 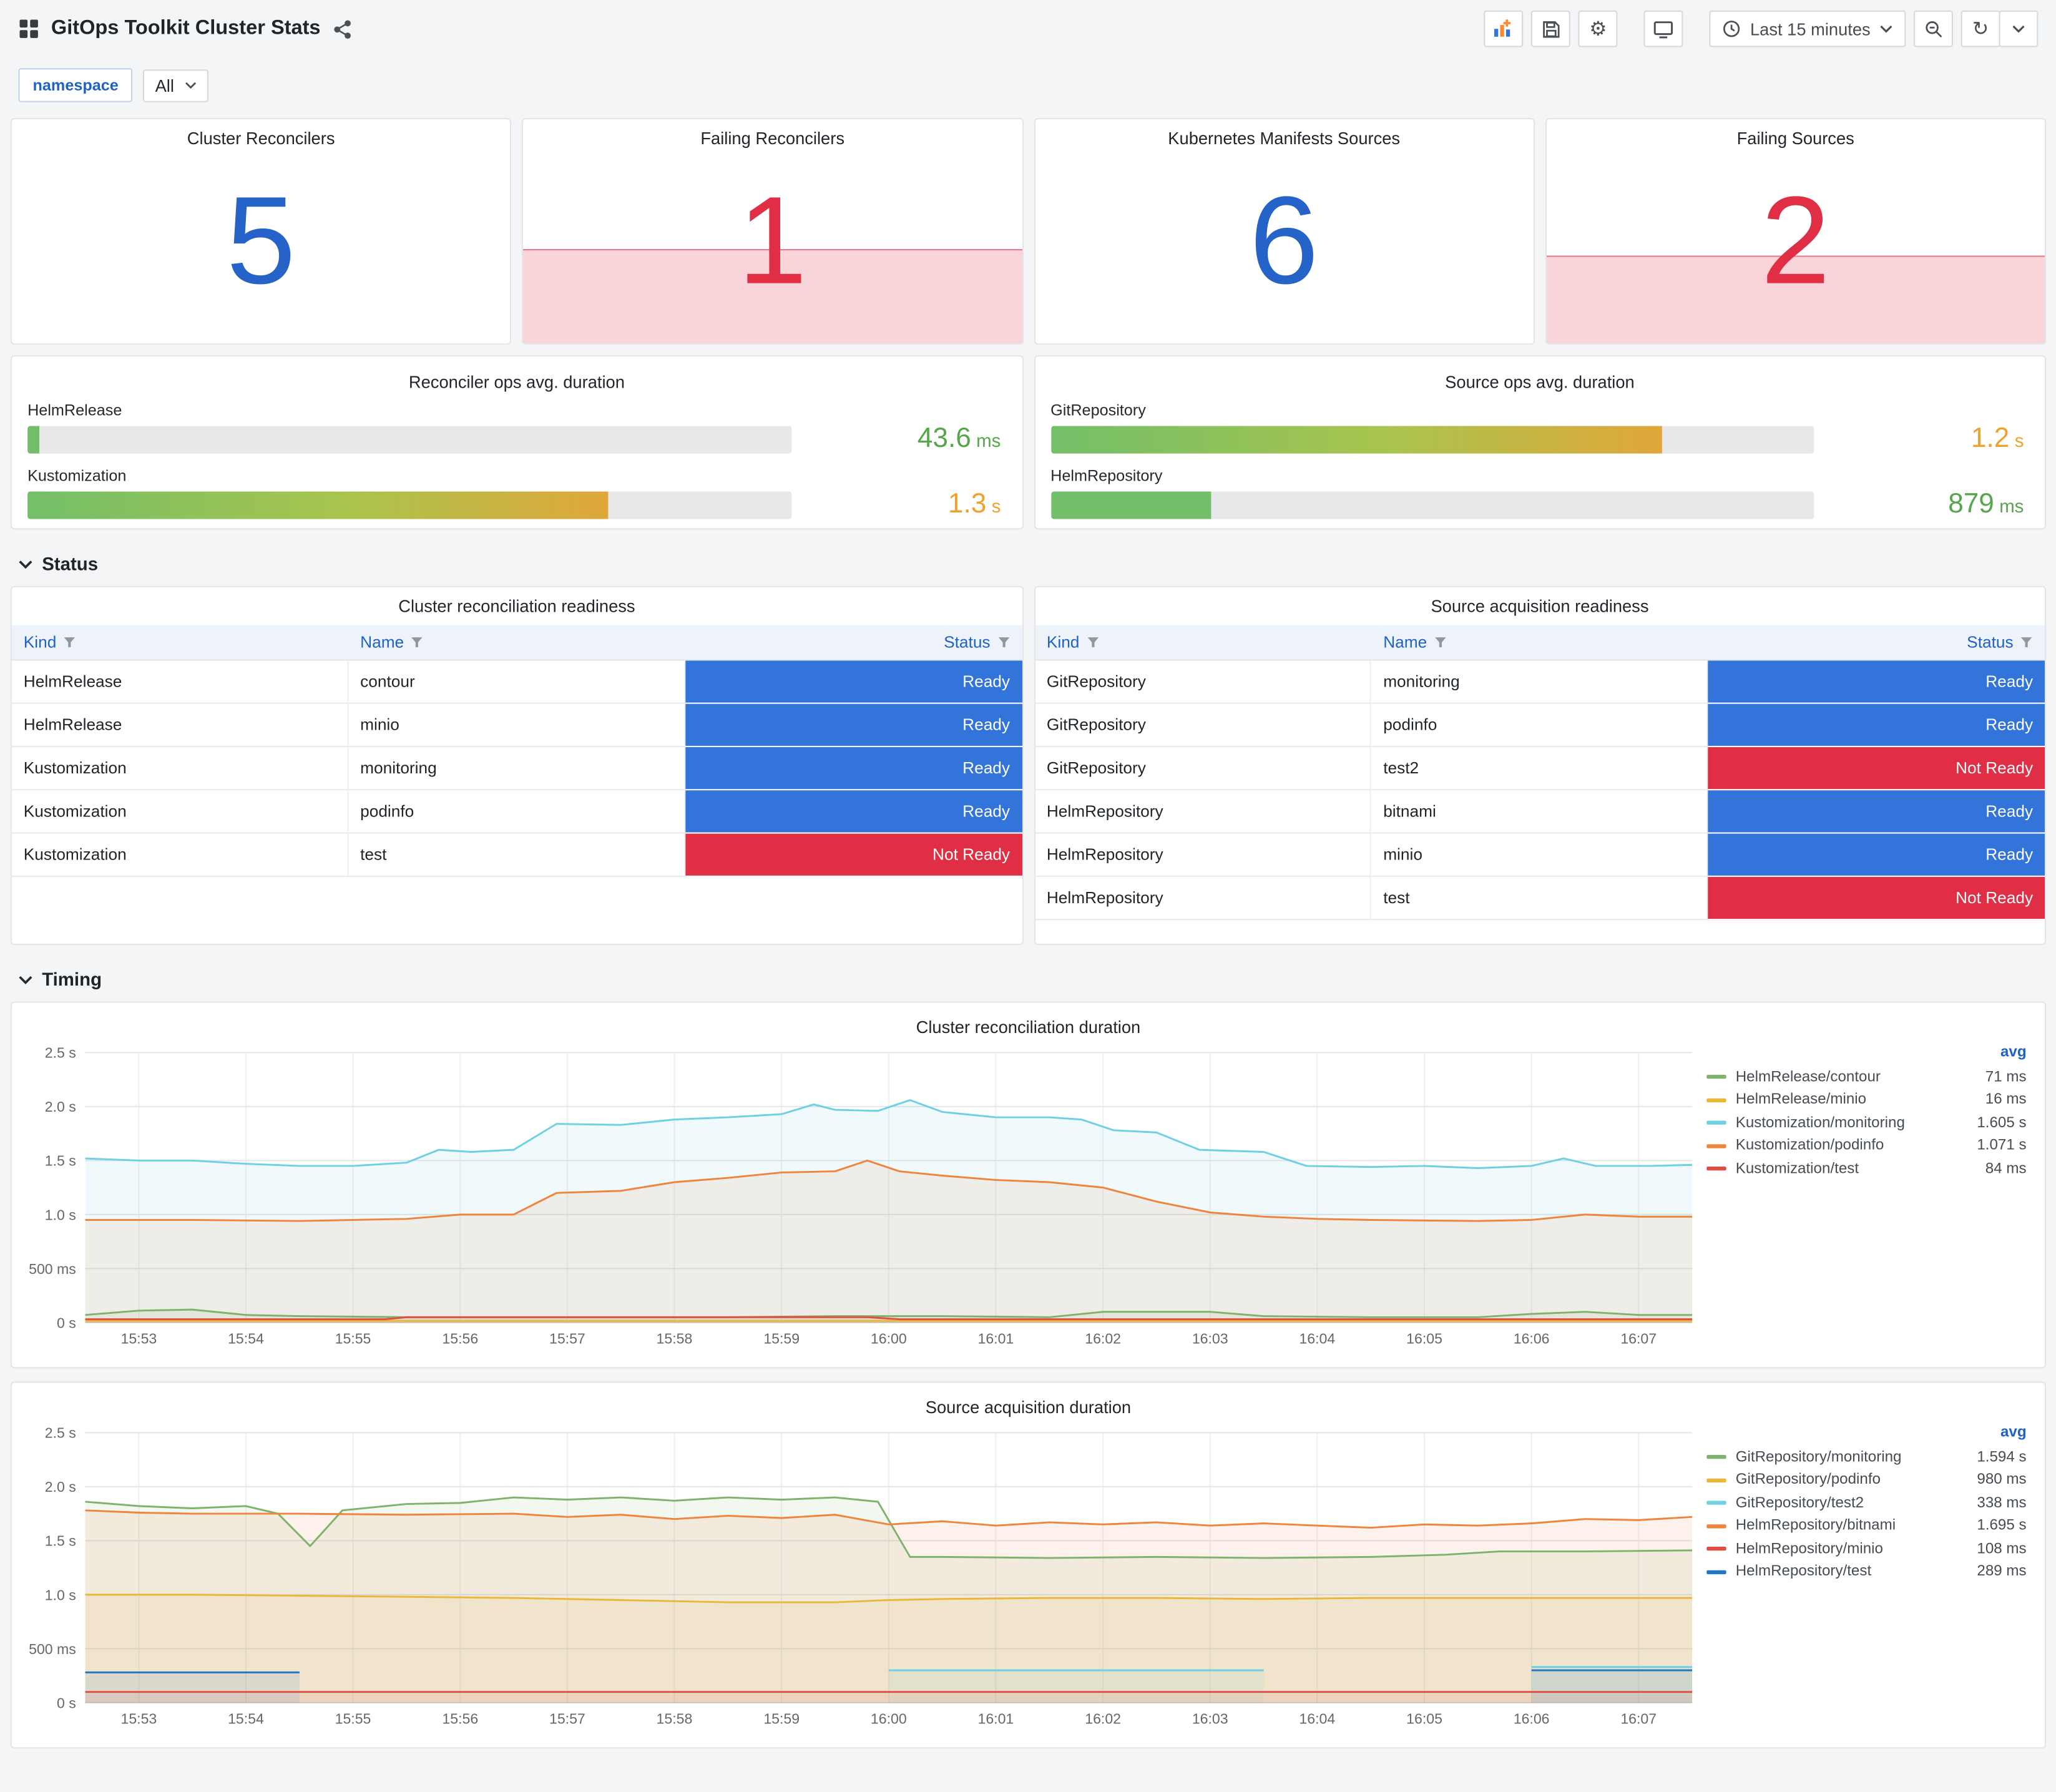 What do you see at coordinates (1663, 28) in the screenshot?
I see `tv-icon` at bounding box center [1663, 28].